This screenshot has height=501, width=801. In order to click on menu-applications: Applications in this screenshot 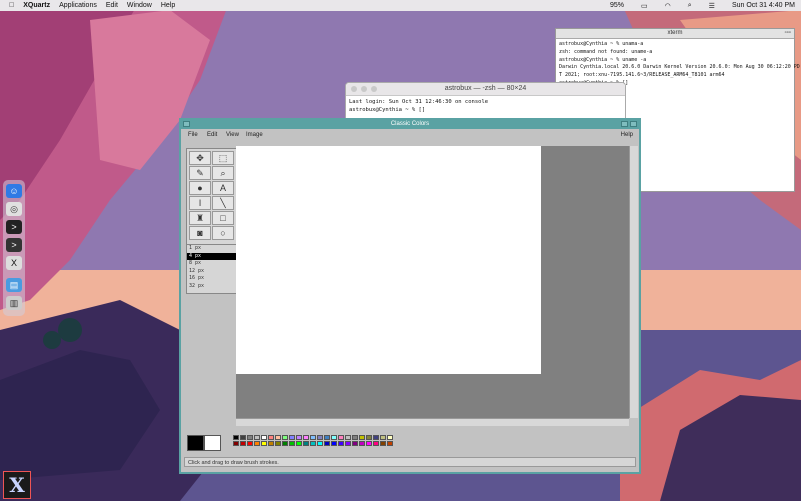, I will do `click(78, 5)`.